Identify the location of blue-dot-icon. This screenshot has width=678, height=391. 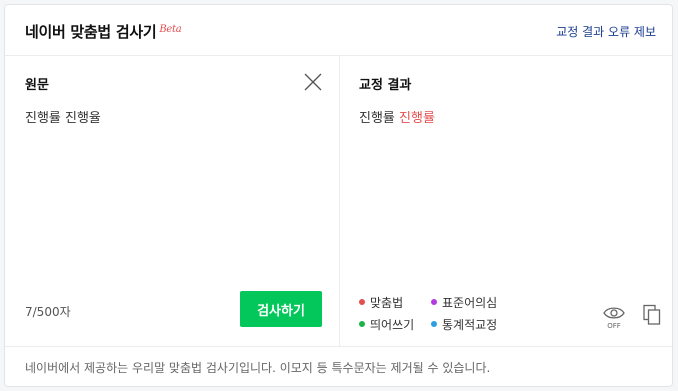
(434, 324).